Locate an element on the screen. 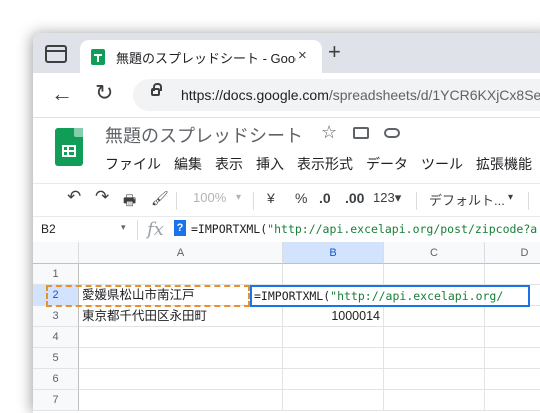 The width and height of the screenshot is (540, 413). cell-b6 is located at coordinates (333, 379).